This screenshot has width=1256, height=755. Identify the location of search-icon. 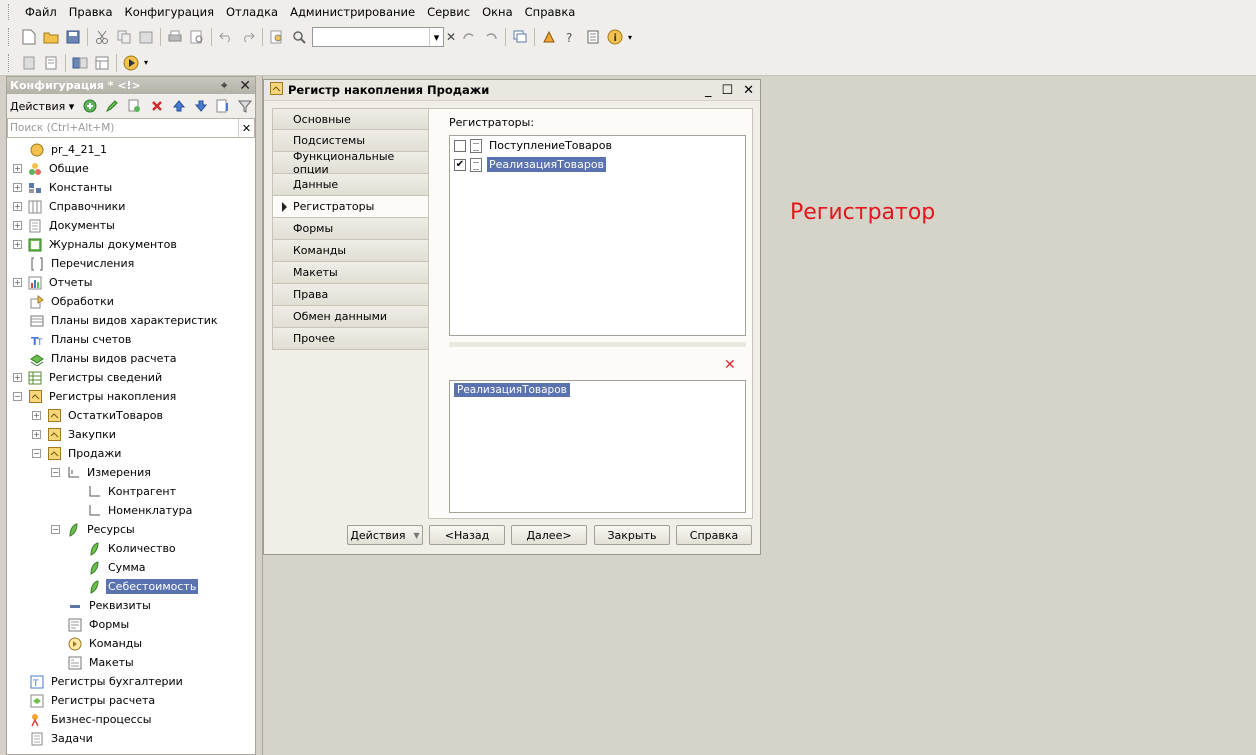
(299, 37).